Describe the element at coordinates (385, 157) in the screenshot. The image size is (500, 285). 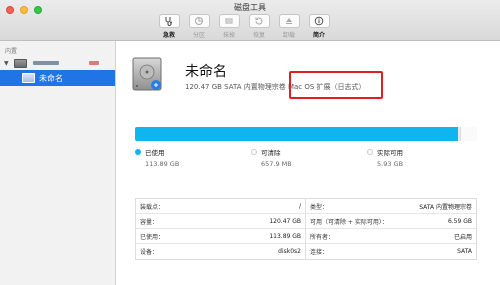
I see `legend-available: 实际可用 5.93 GB` at that location.